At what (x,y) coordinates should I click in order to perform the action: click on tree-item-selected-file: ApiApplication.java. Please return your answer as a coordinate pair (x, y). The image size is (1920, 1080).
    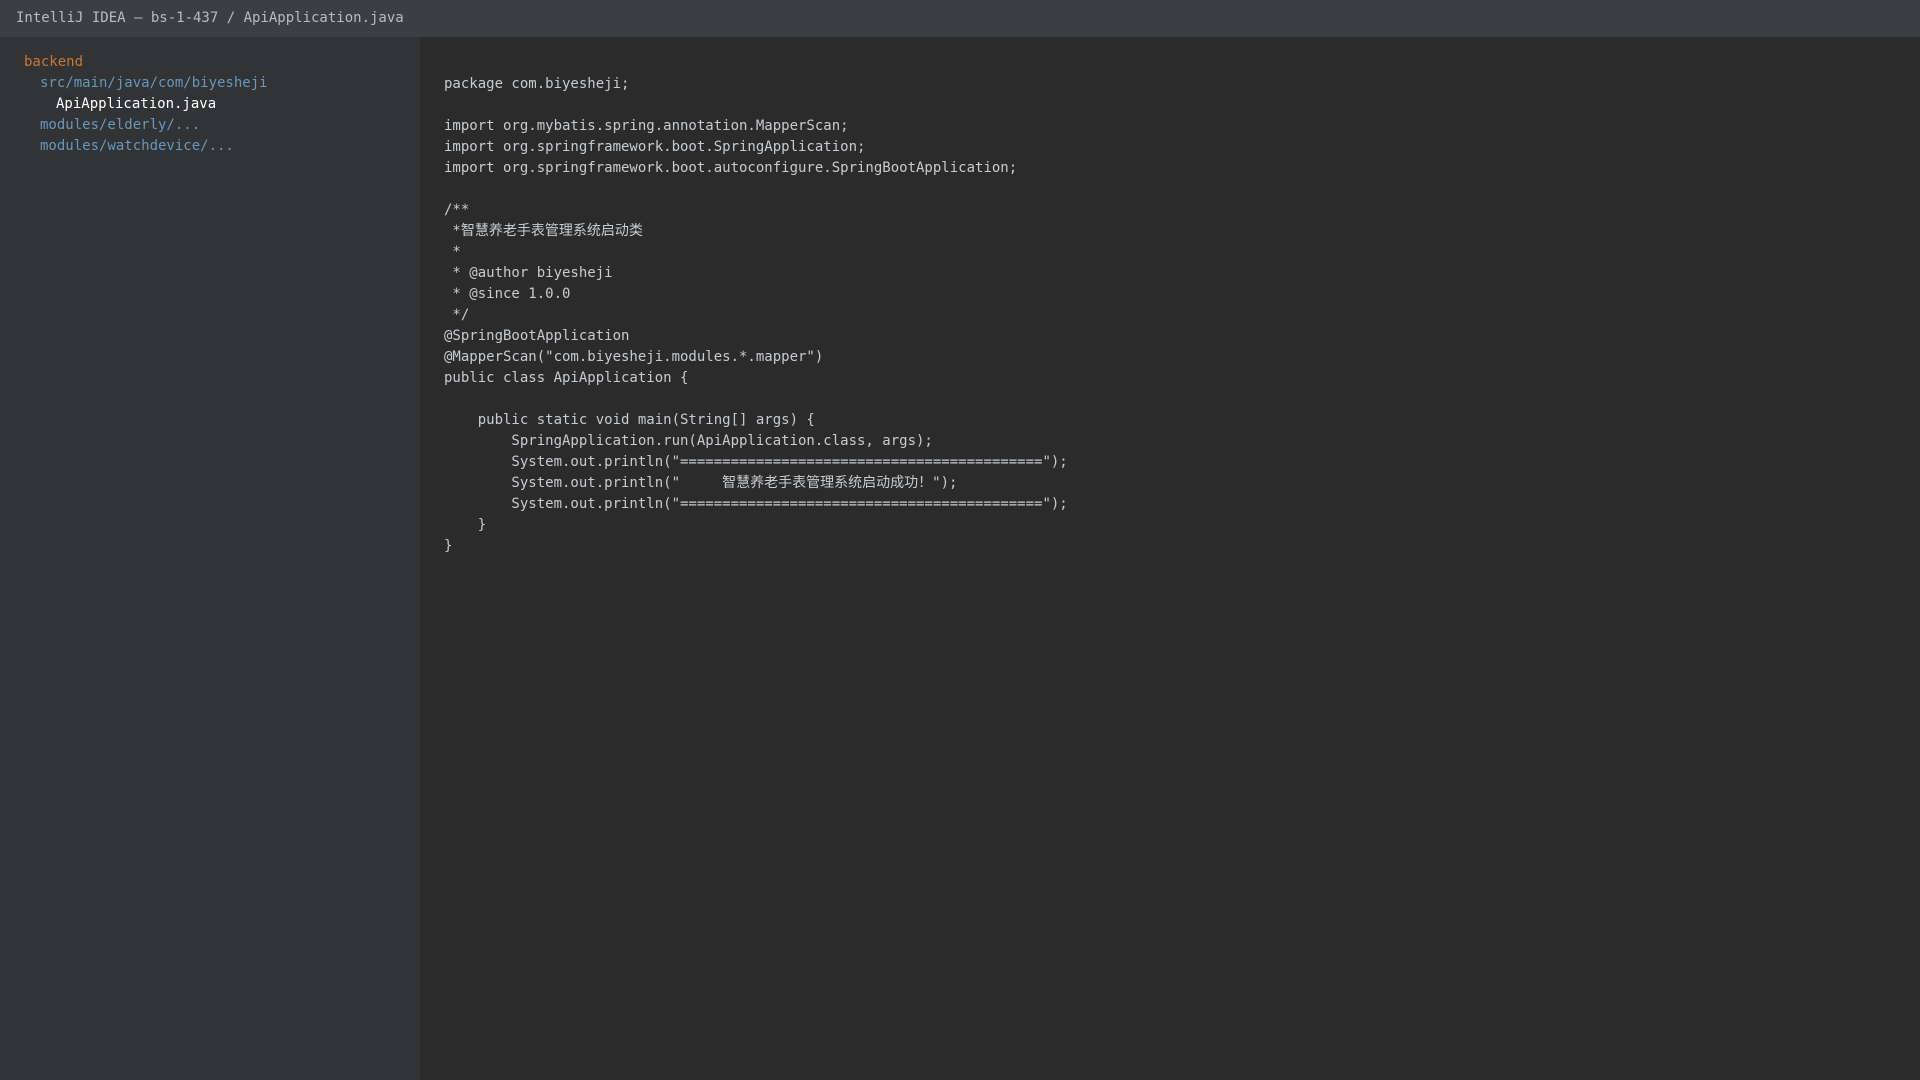
    Looking at the image, I should click on (210, 104).